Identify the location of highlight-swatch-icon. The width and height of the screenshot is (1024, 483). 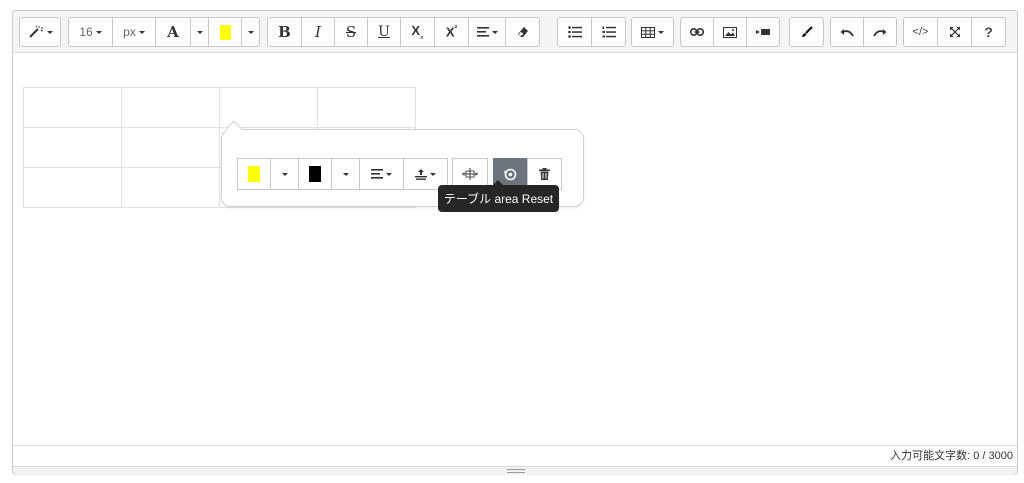
(225, 32).